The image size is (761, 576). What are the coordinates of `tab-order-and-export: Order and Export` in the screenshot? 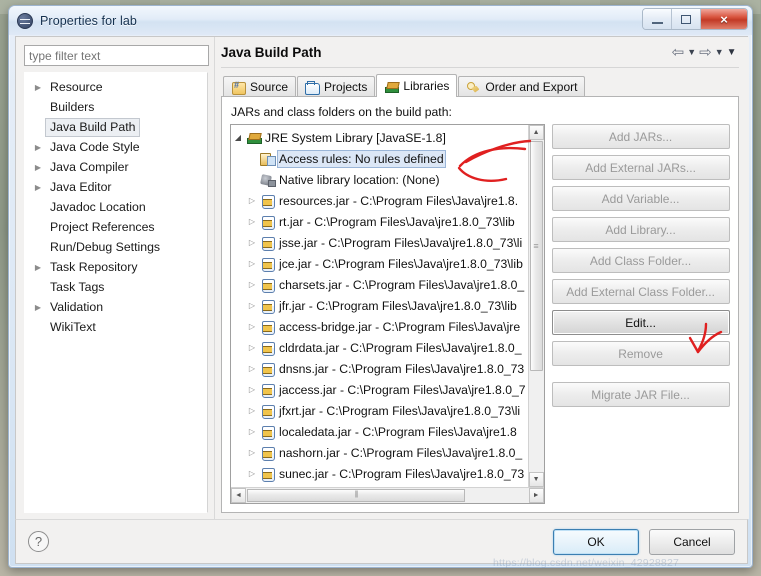 It's located at (522, 86).